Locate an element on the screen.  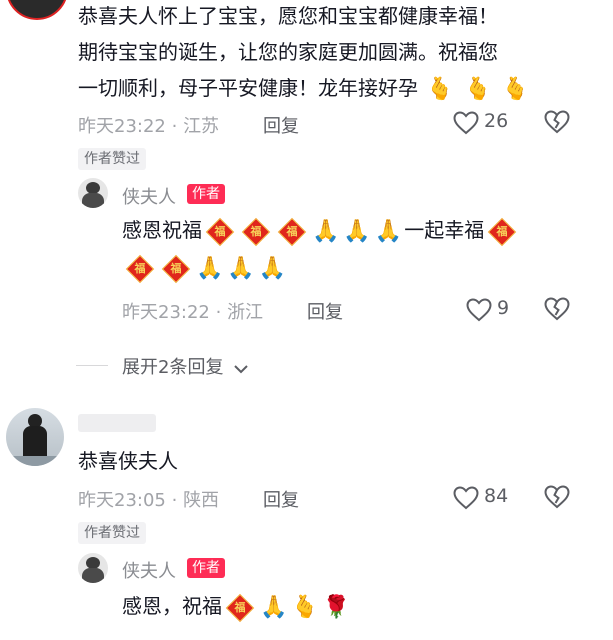
comment-text: 恭喜侠夫人 is located at coordinates (128, 461).